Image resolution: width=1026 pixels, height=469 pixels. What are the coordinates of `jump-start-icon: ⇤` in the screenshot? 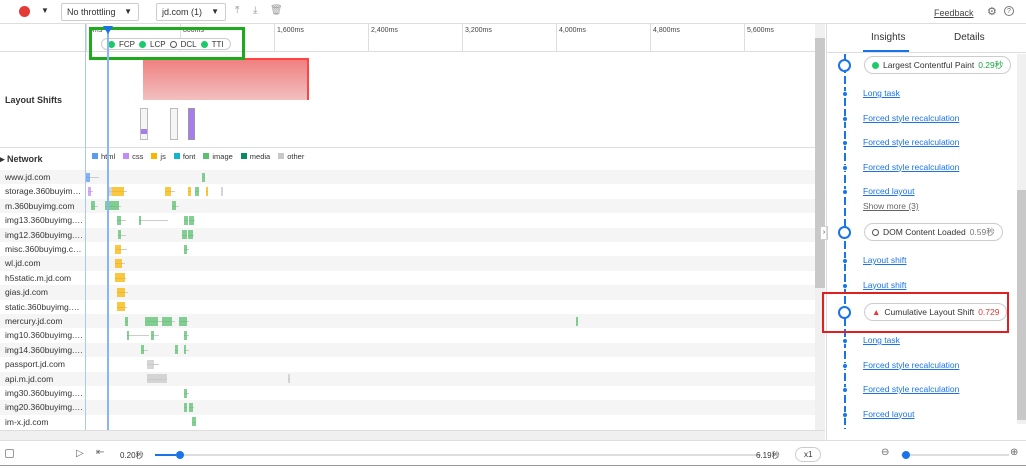 It's located at (100, 452).